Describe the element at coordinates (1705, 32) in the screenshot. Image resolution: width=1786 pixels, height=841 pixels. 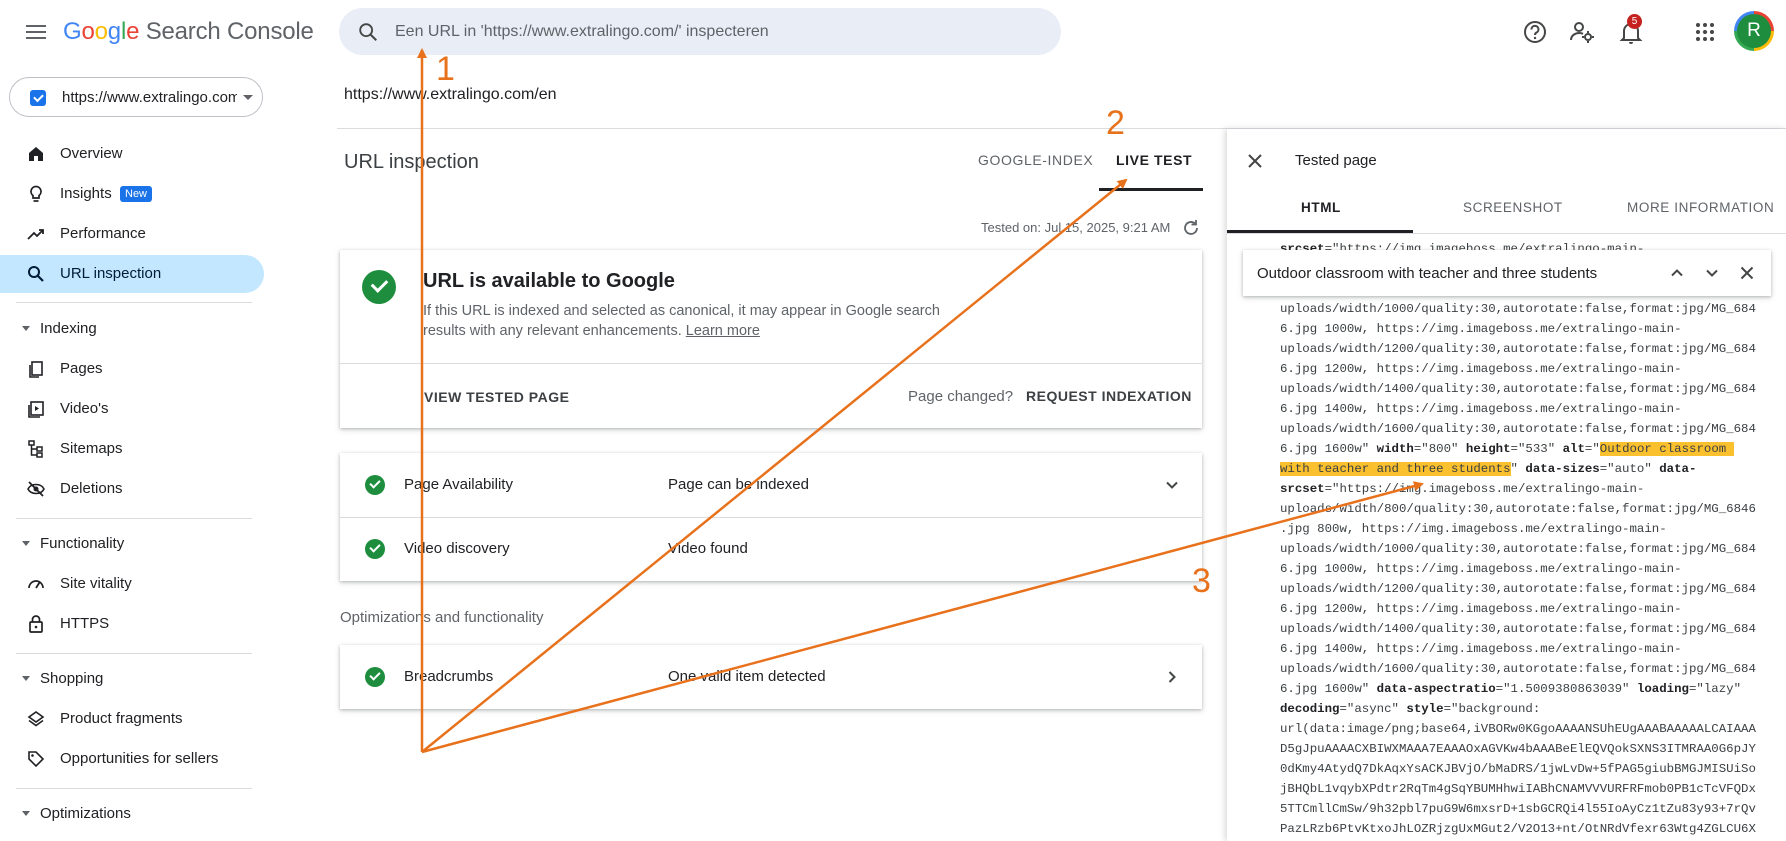
I see `apps-grid-icon` at that location.